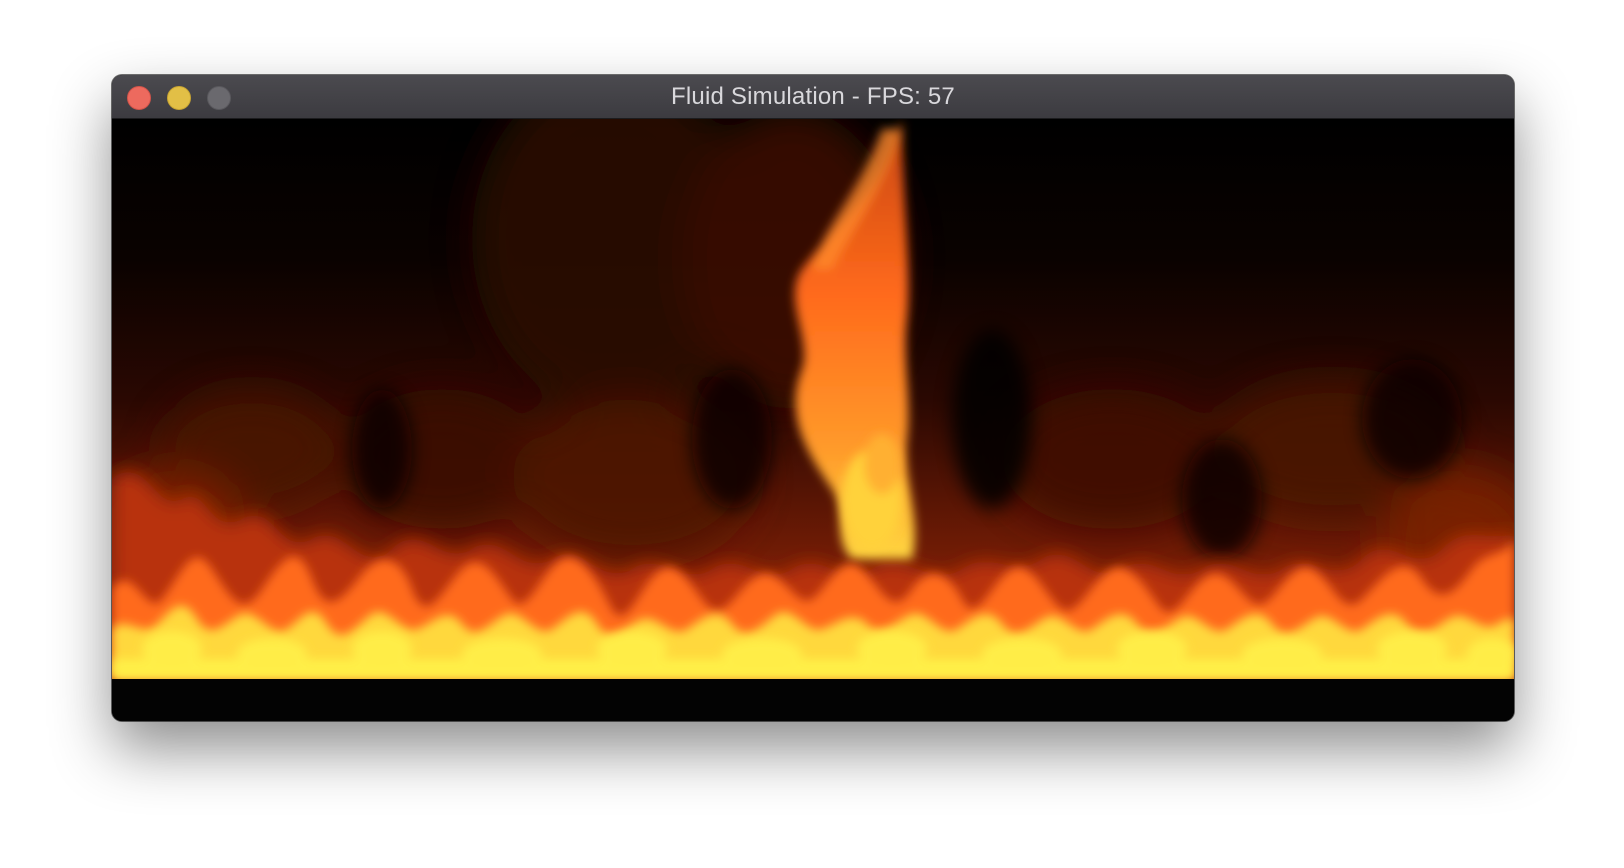 Image resolution: width=1624 pixels, height=868 pixels. I want to click on window-title: Fluid Simulation - FPS: 57, so click(813, 96).